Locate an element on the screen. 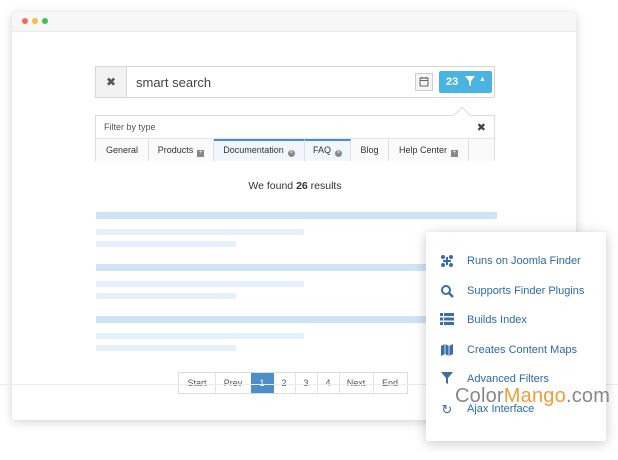 The height and width of the screenshot is (460, 618). caret-up-icon: ▲ is located at coordinates (482, 79).